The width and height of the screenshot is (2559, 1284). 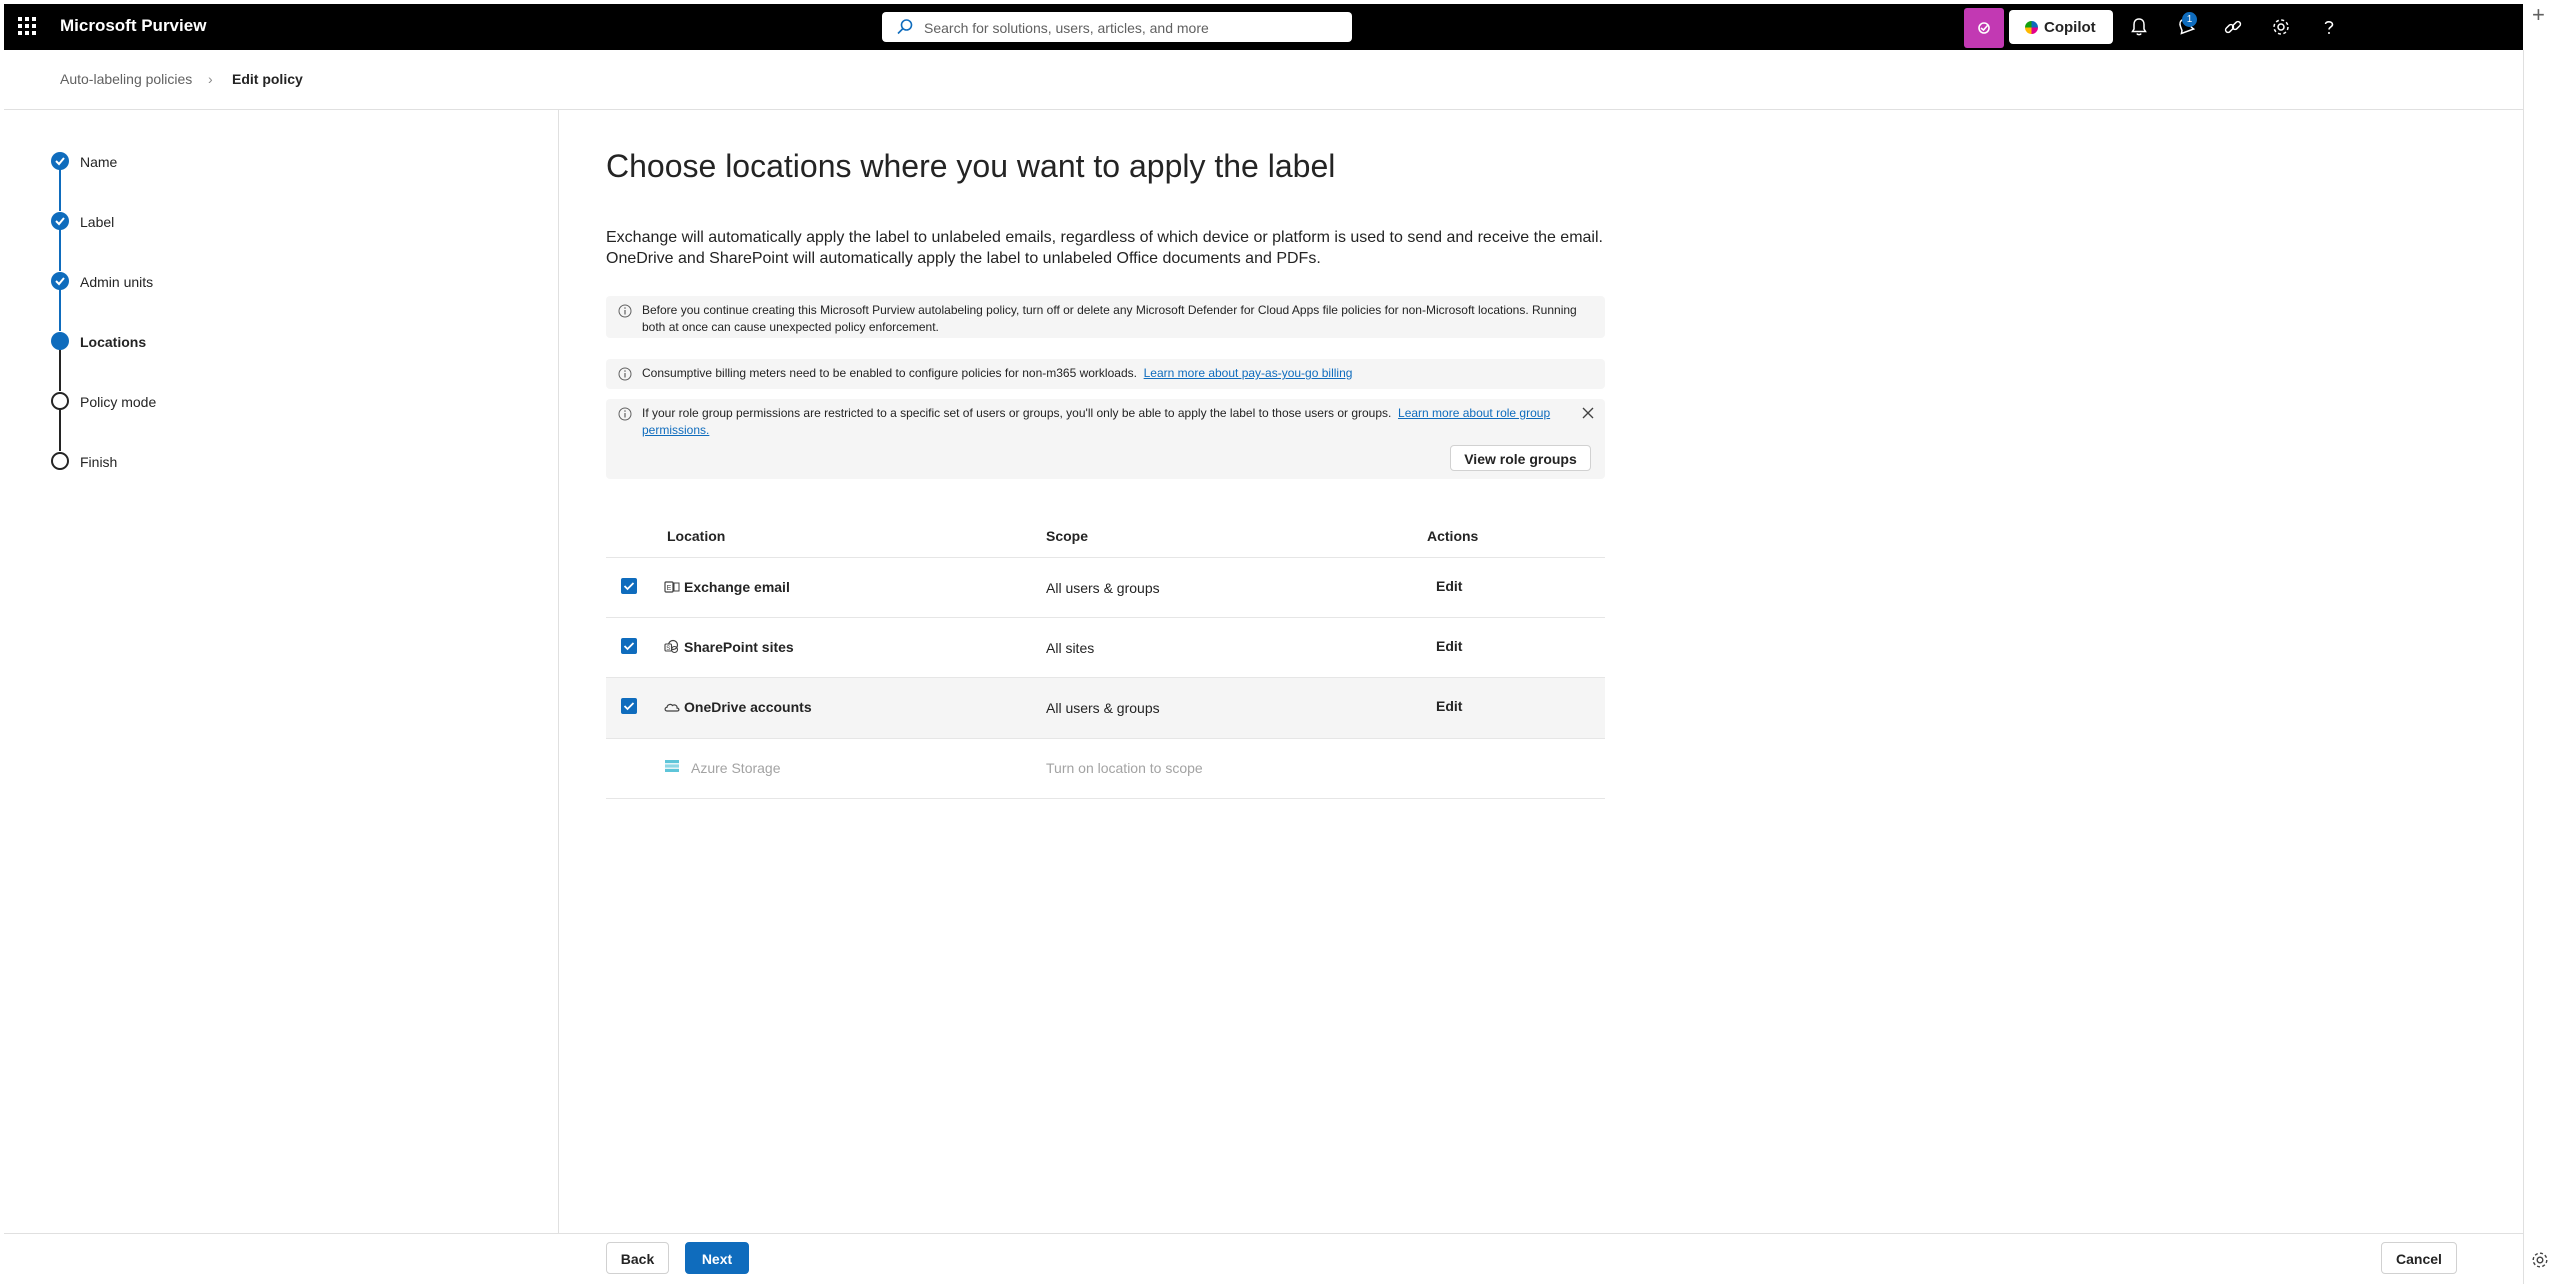 What do you see at coordinates (113, 342) in the screenshot?
I see `step-locations: Locations` at bounding box center [113, 342].